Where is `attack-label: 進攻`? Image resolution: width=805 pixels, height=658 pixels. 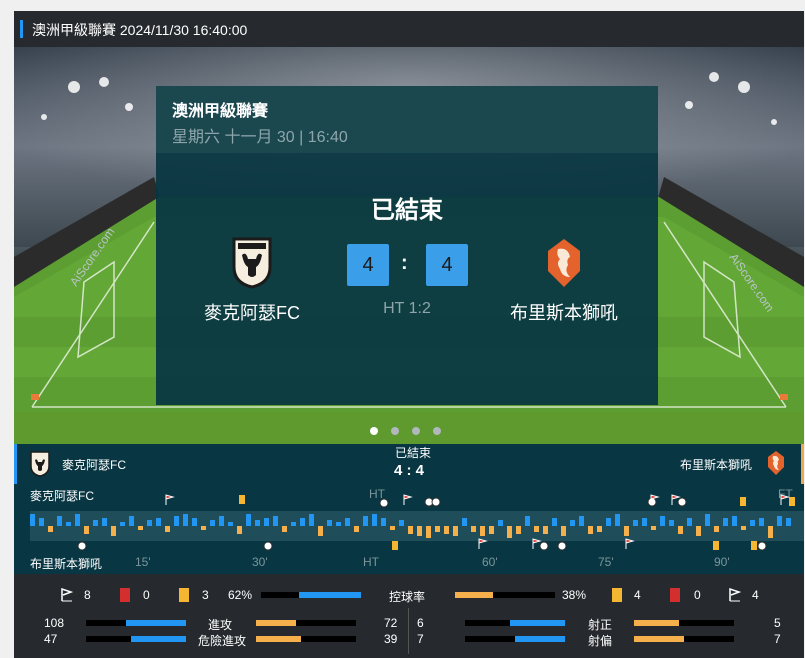
attack-label: 進攻 is located at coordinates (220, 625).